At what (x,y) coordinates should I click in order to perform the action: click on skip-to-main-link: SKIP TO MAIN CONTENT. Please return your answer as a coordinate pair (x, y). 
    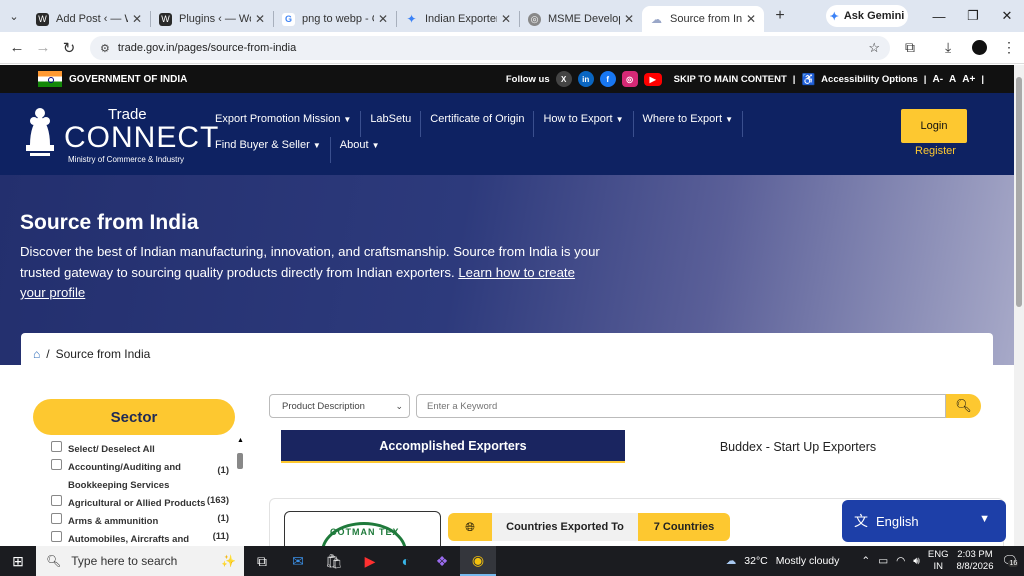
    Looking at the image, I should click on (730, 79).